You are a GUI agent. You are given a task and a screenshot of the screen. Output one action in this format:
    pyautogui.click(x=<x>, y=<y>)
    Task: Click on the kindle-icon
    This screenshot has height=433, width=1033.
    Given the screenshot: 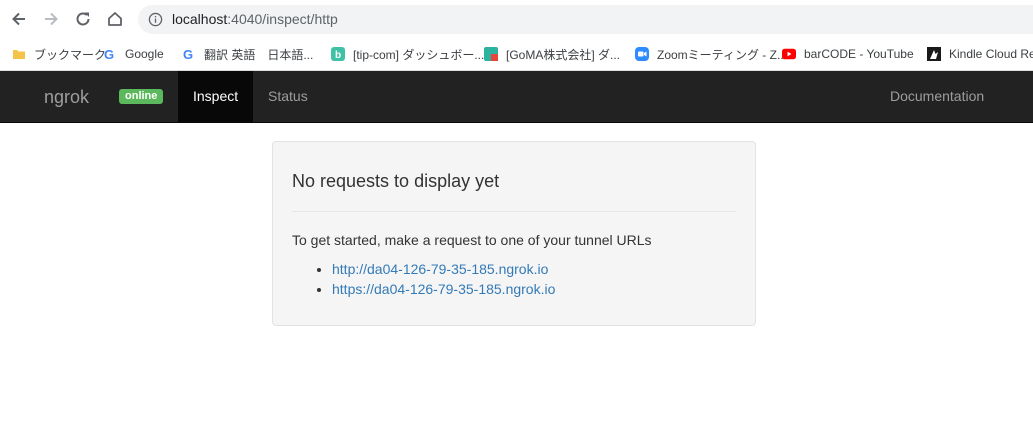 What is the action you would take?
    pyautogui.click(x=934, y=54)
    